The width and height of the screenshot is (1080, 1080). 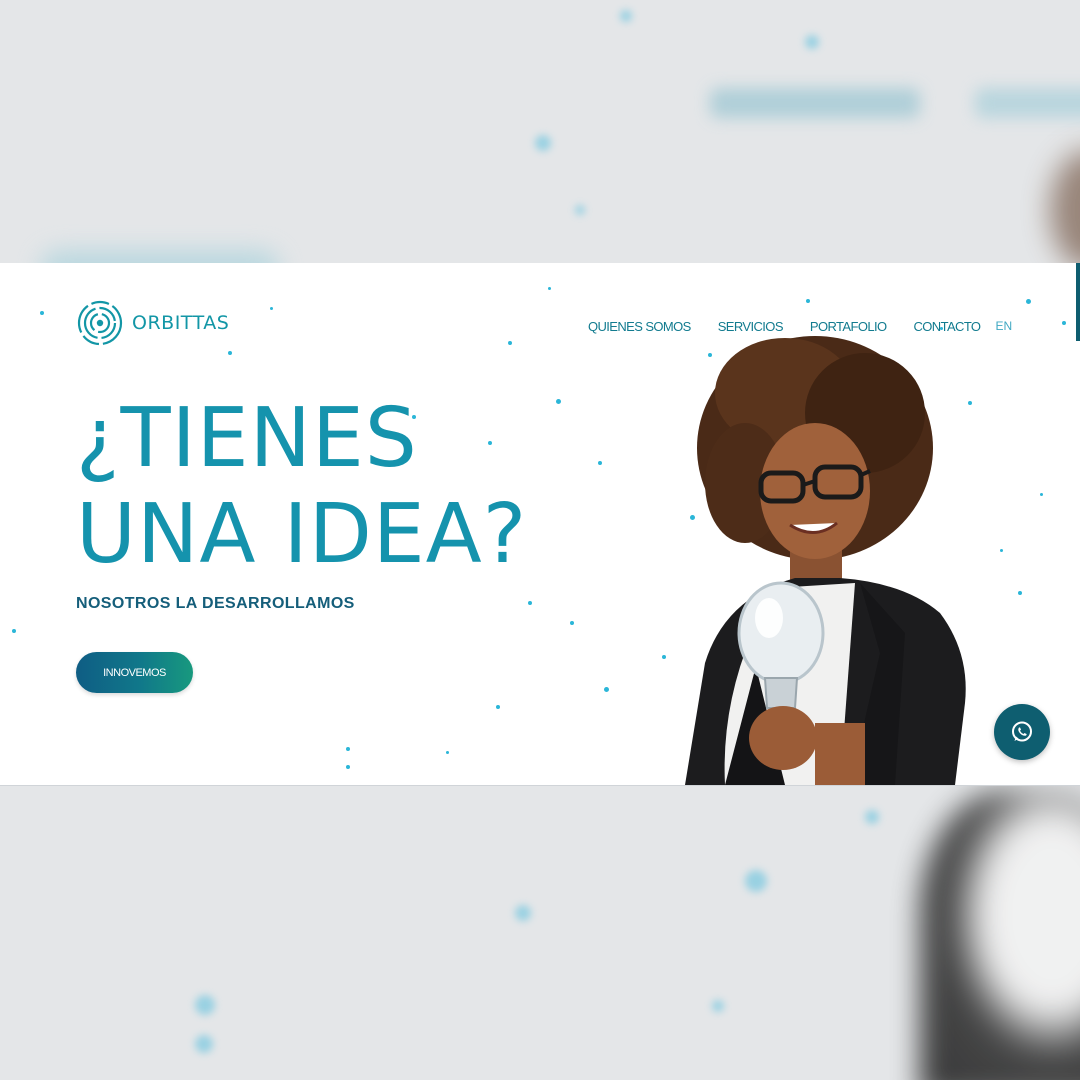 What do you see at coordinates (134, 672) in the screenshot?
I see `innovemos-button: INNOVEMOS` at bounding box center [134, 672].